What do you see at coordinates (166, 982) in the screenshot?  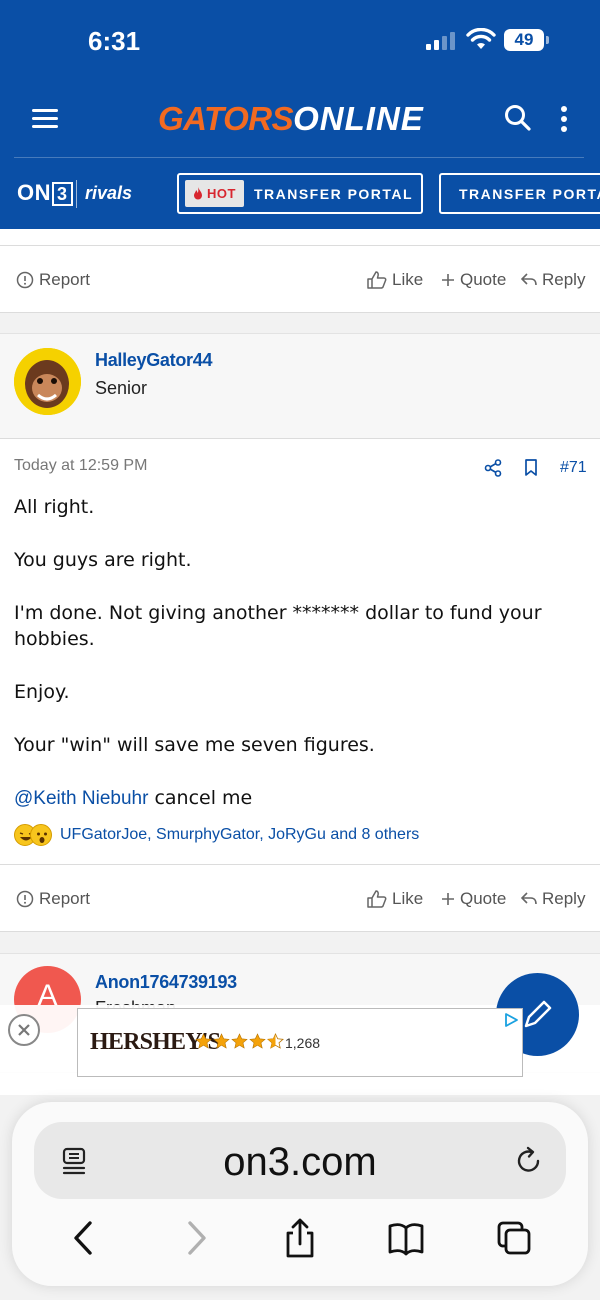 I see `author-username: Anon1764739193` at bounding box center [166, 982].